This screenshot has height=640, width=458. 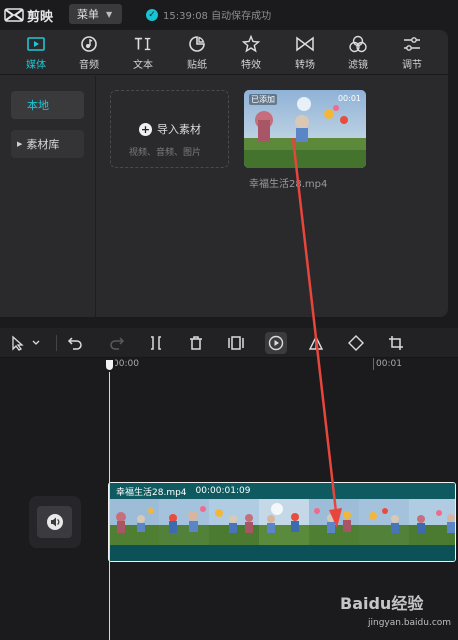 I want to click on watermark-logo: Baidu经验, so click(x=381, y=602).